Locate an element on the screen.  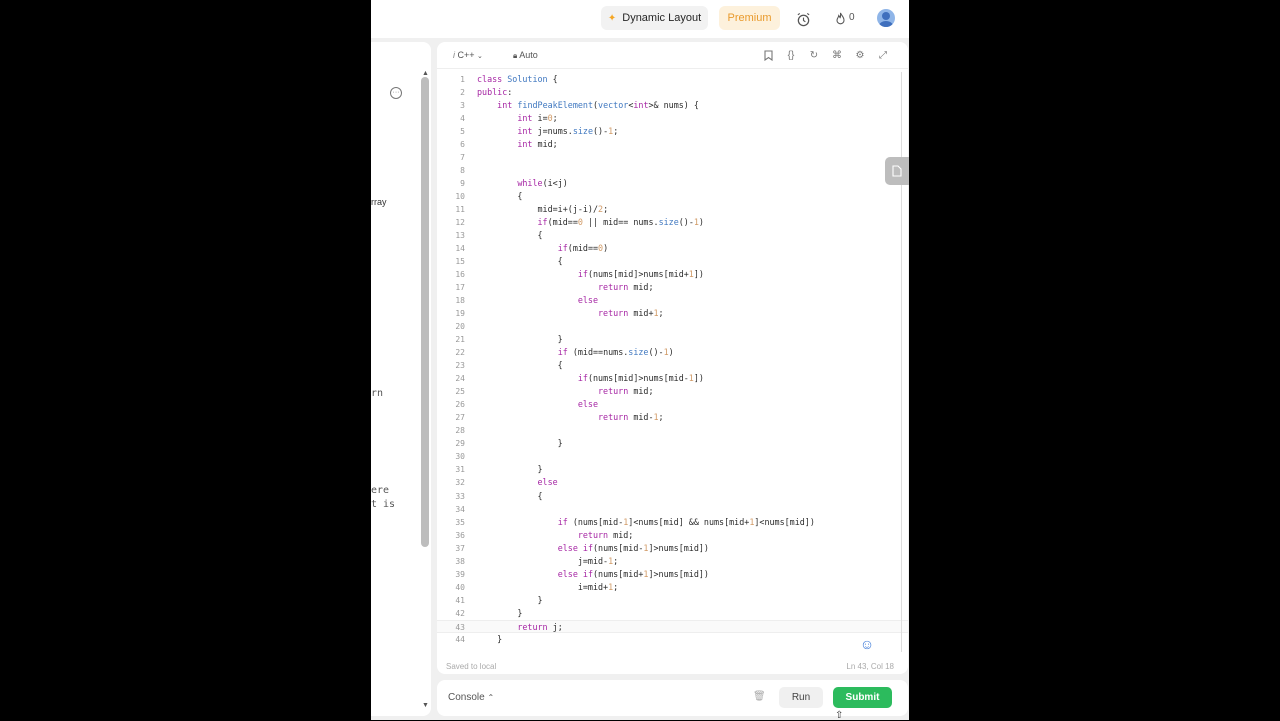
premium-button: Premium is located at coordinates (749, 18).